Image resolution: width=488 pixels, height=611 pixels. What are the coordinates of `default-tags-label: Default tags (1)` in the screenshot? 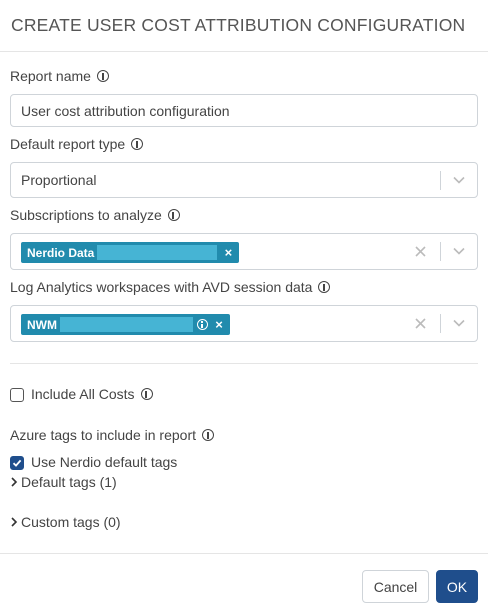 It's located at (69, 482).